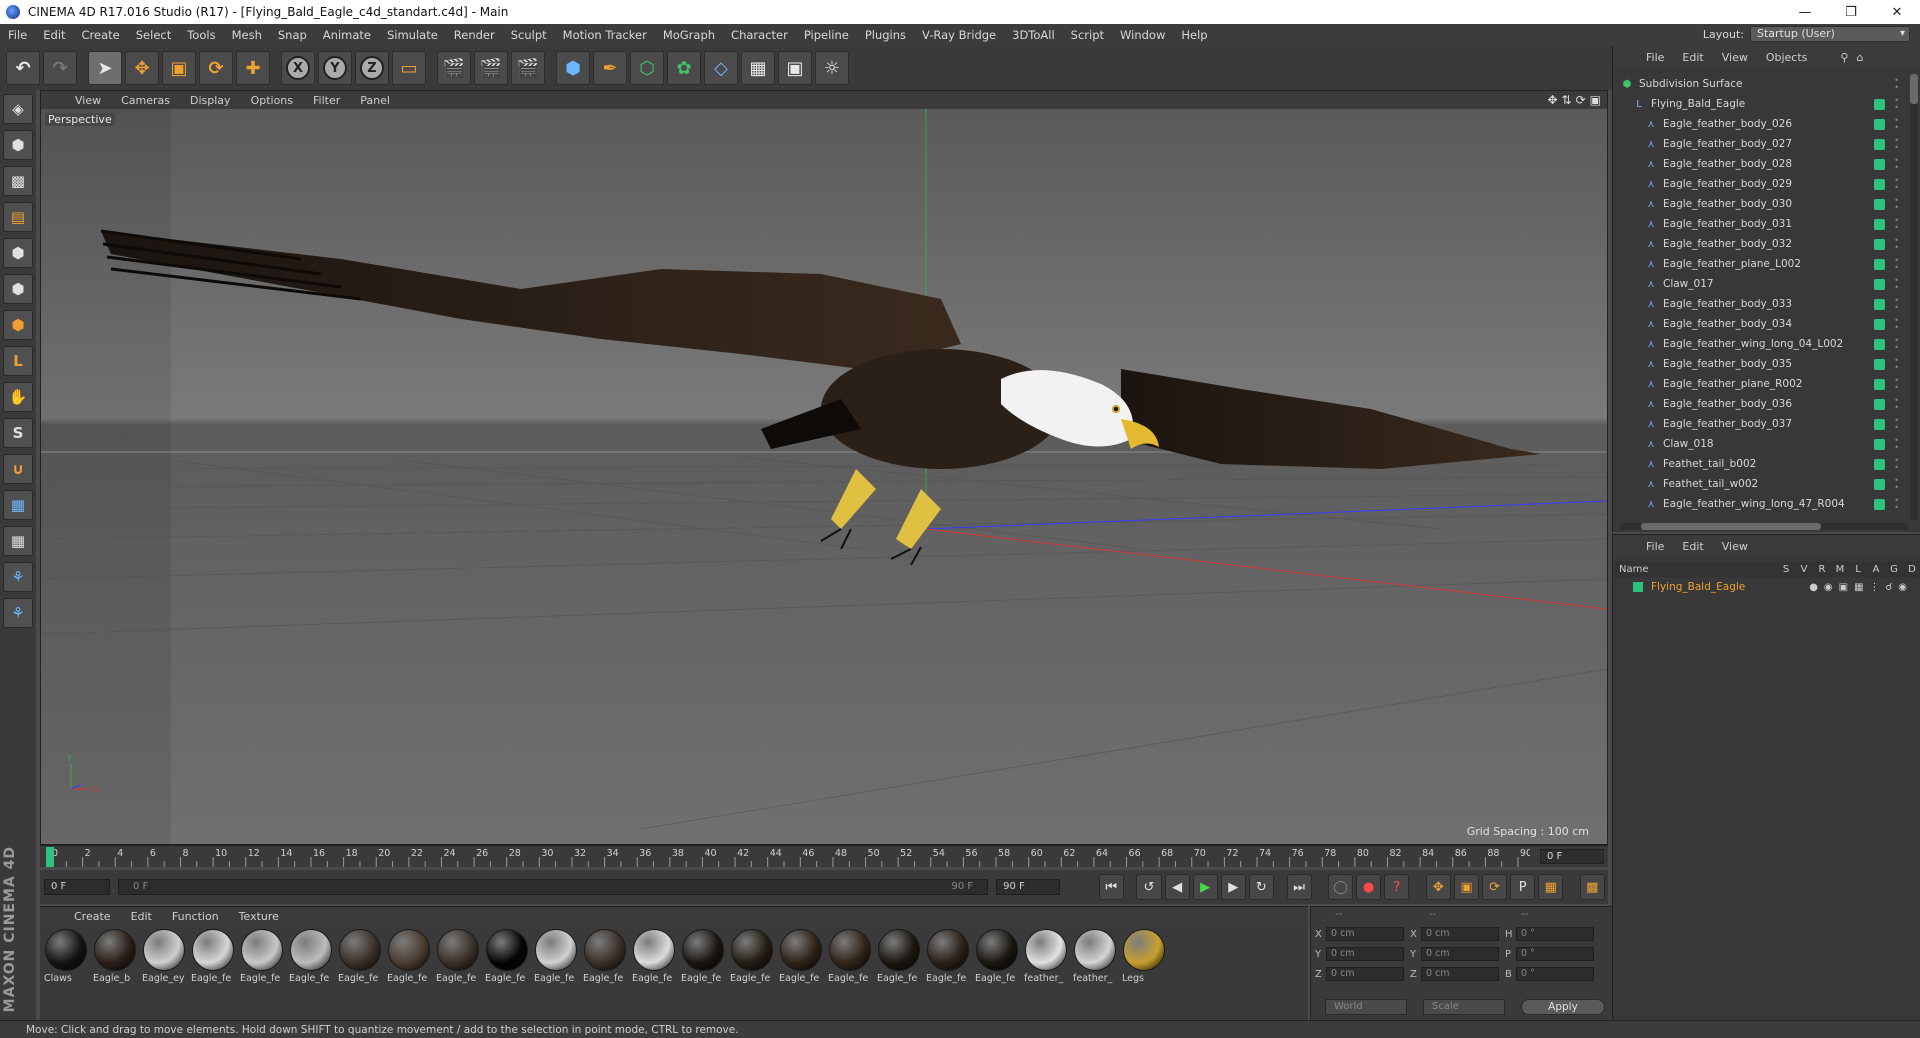 The height and width of the screenshot is (1038, 1920). I want to click on layer-row: Flying_Bald_Eagle ●◉▣▦⋮☌◉, so click(1766, 587).